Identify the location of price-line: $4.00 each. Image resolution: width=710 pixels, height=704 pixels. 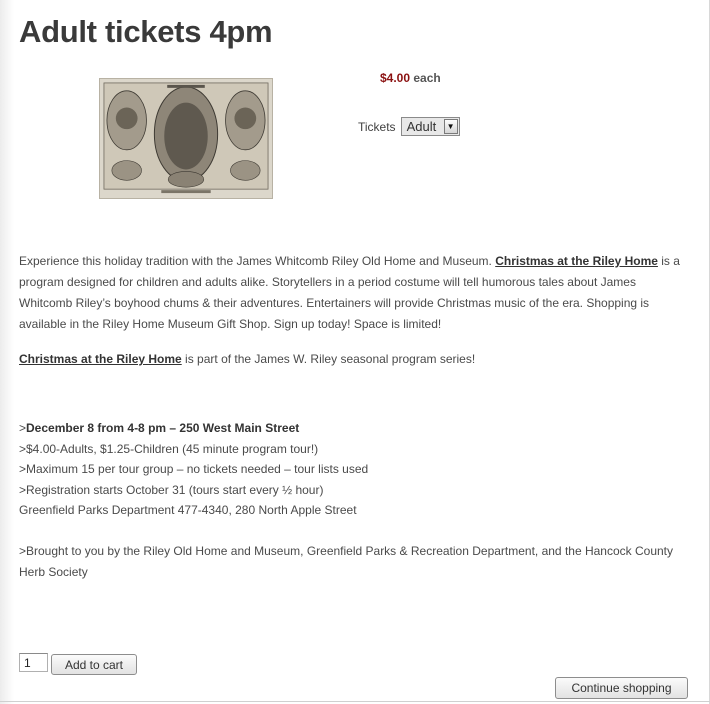
(410, 78).